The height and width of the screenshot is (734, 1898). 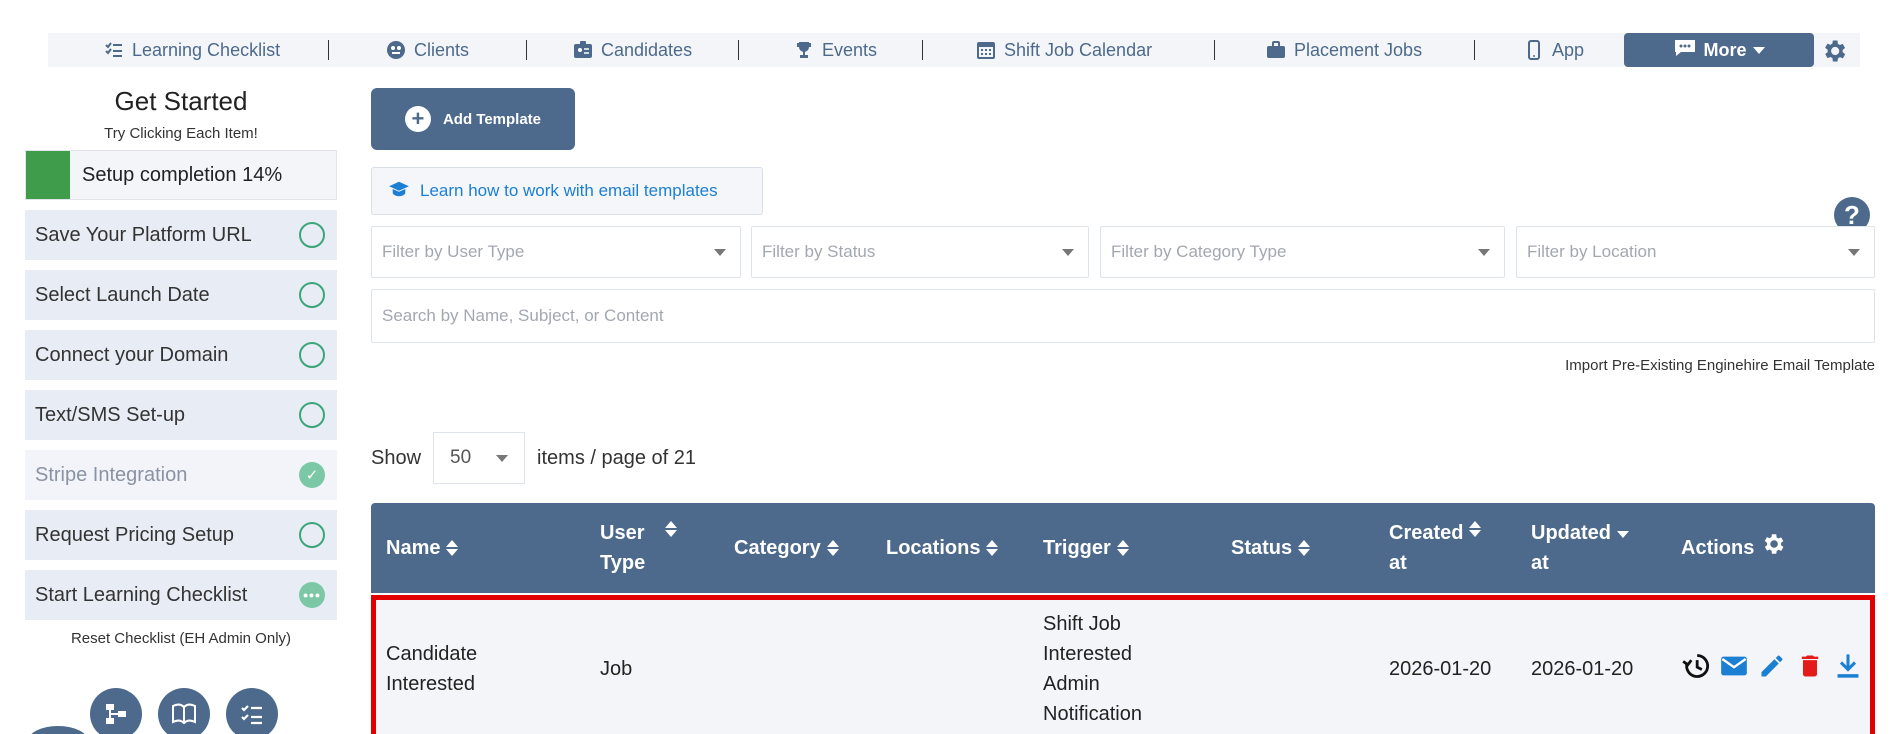 I want to click on checklist-item-learning: Start Learning Checklist •••, so click(x=181, y=595).